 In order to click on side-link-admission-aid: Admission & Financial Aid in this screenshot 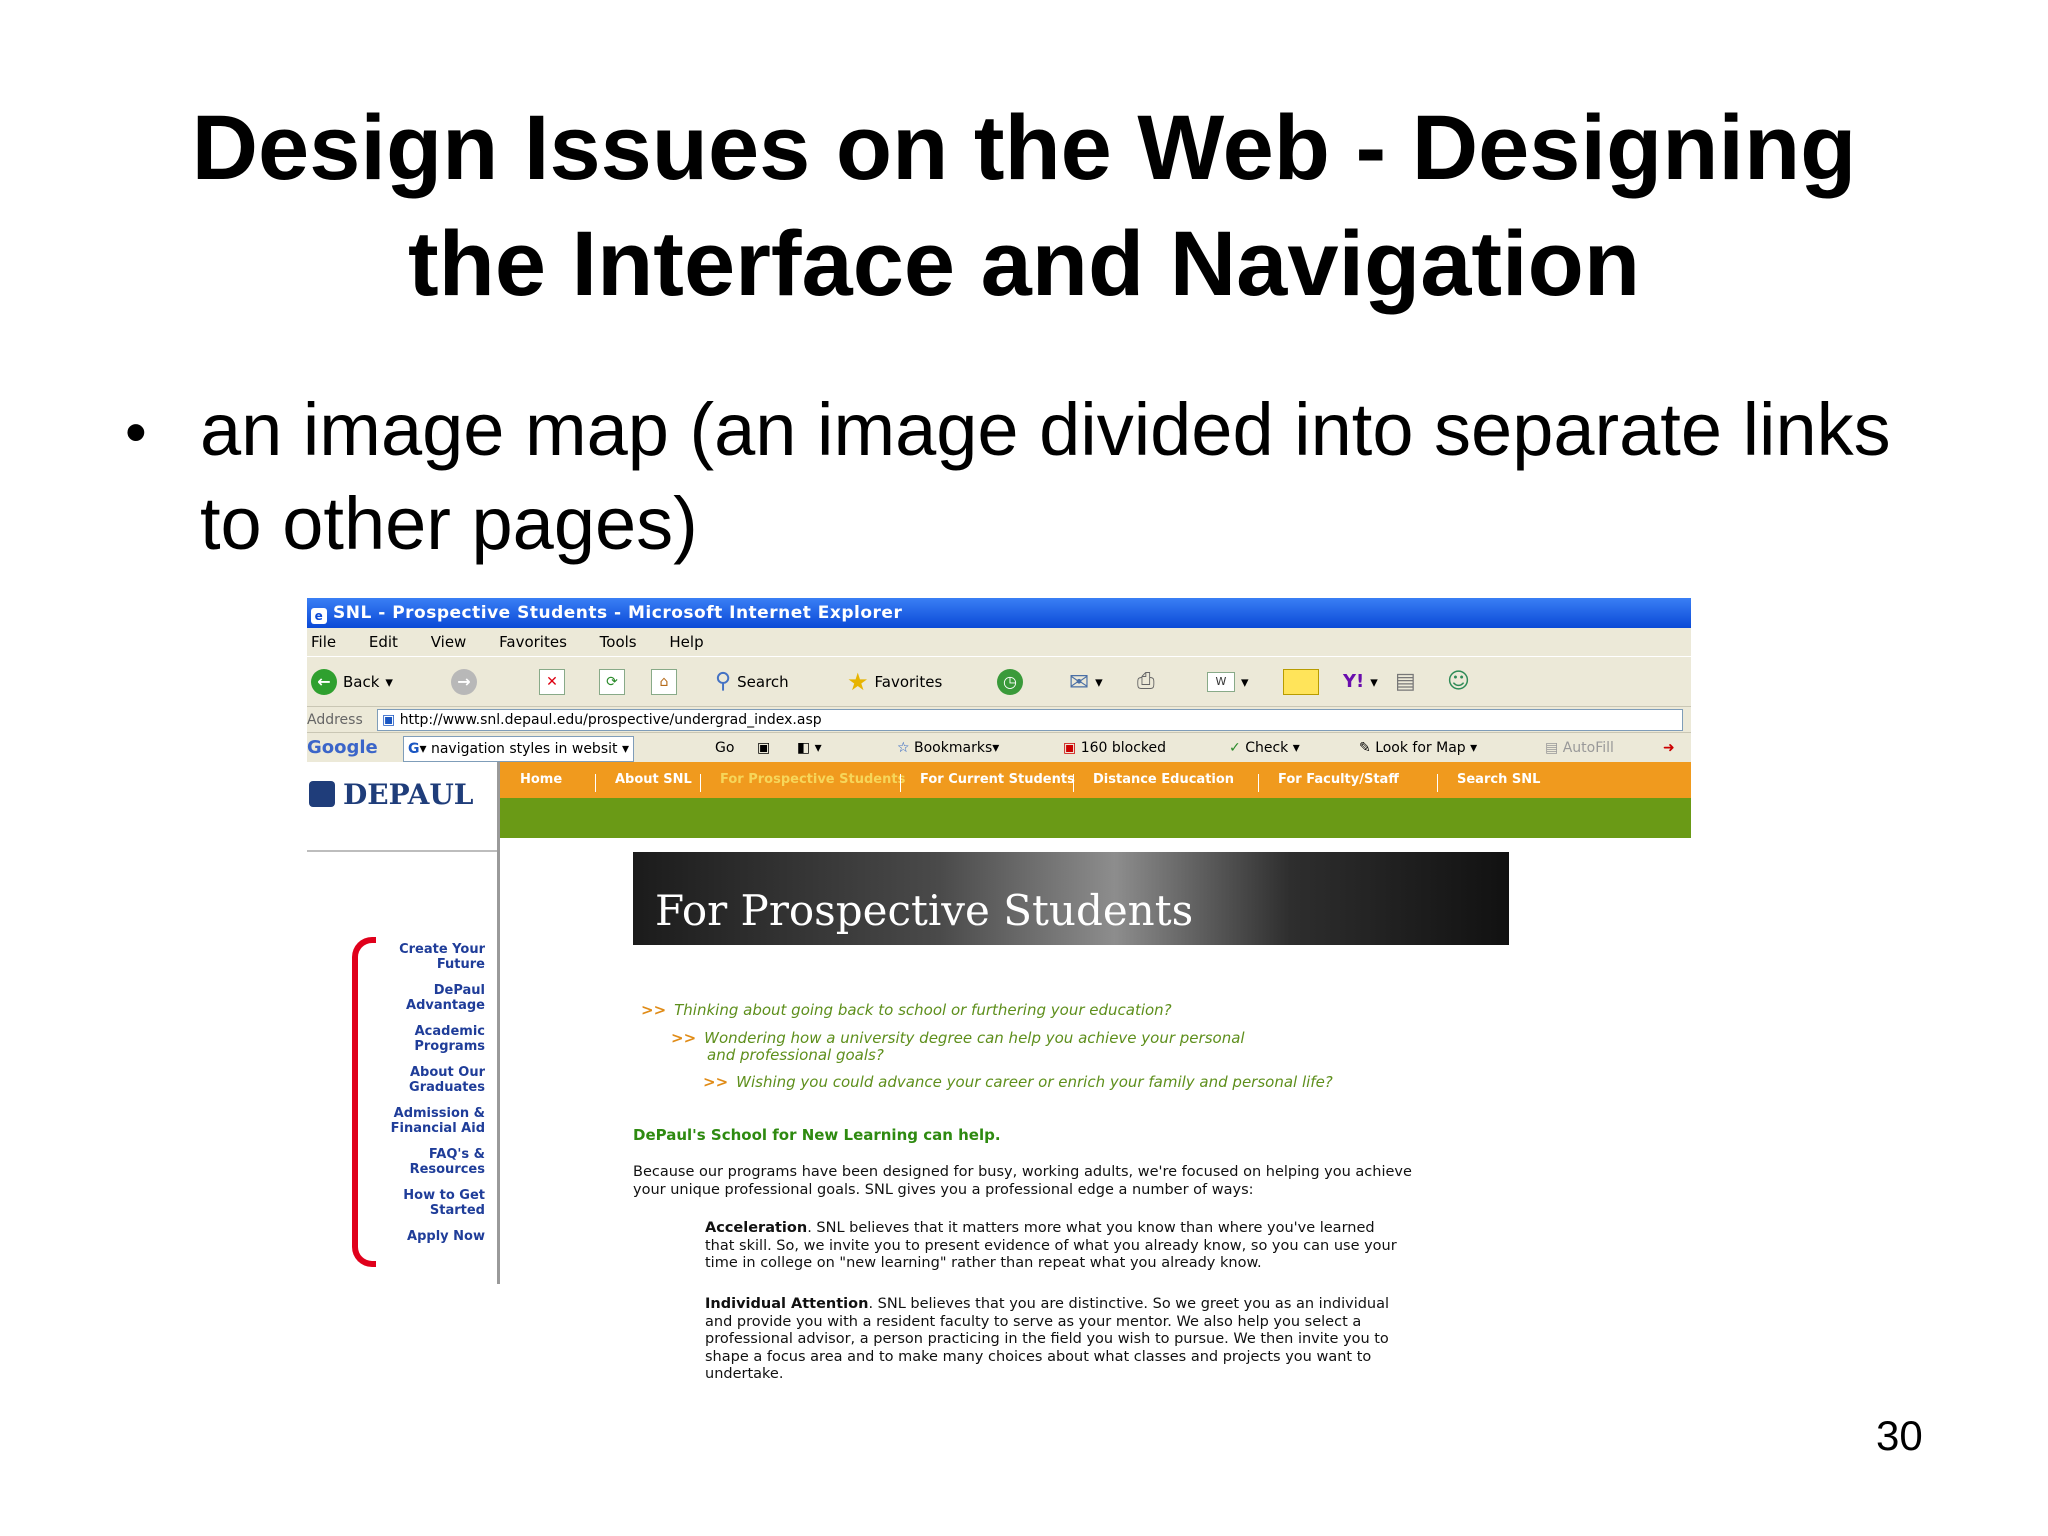, I will do `click(415, 1121)`.